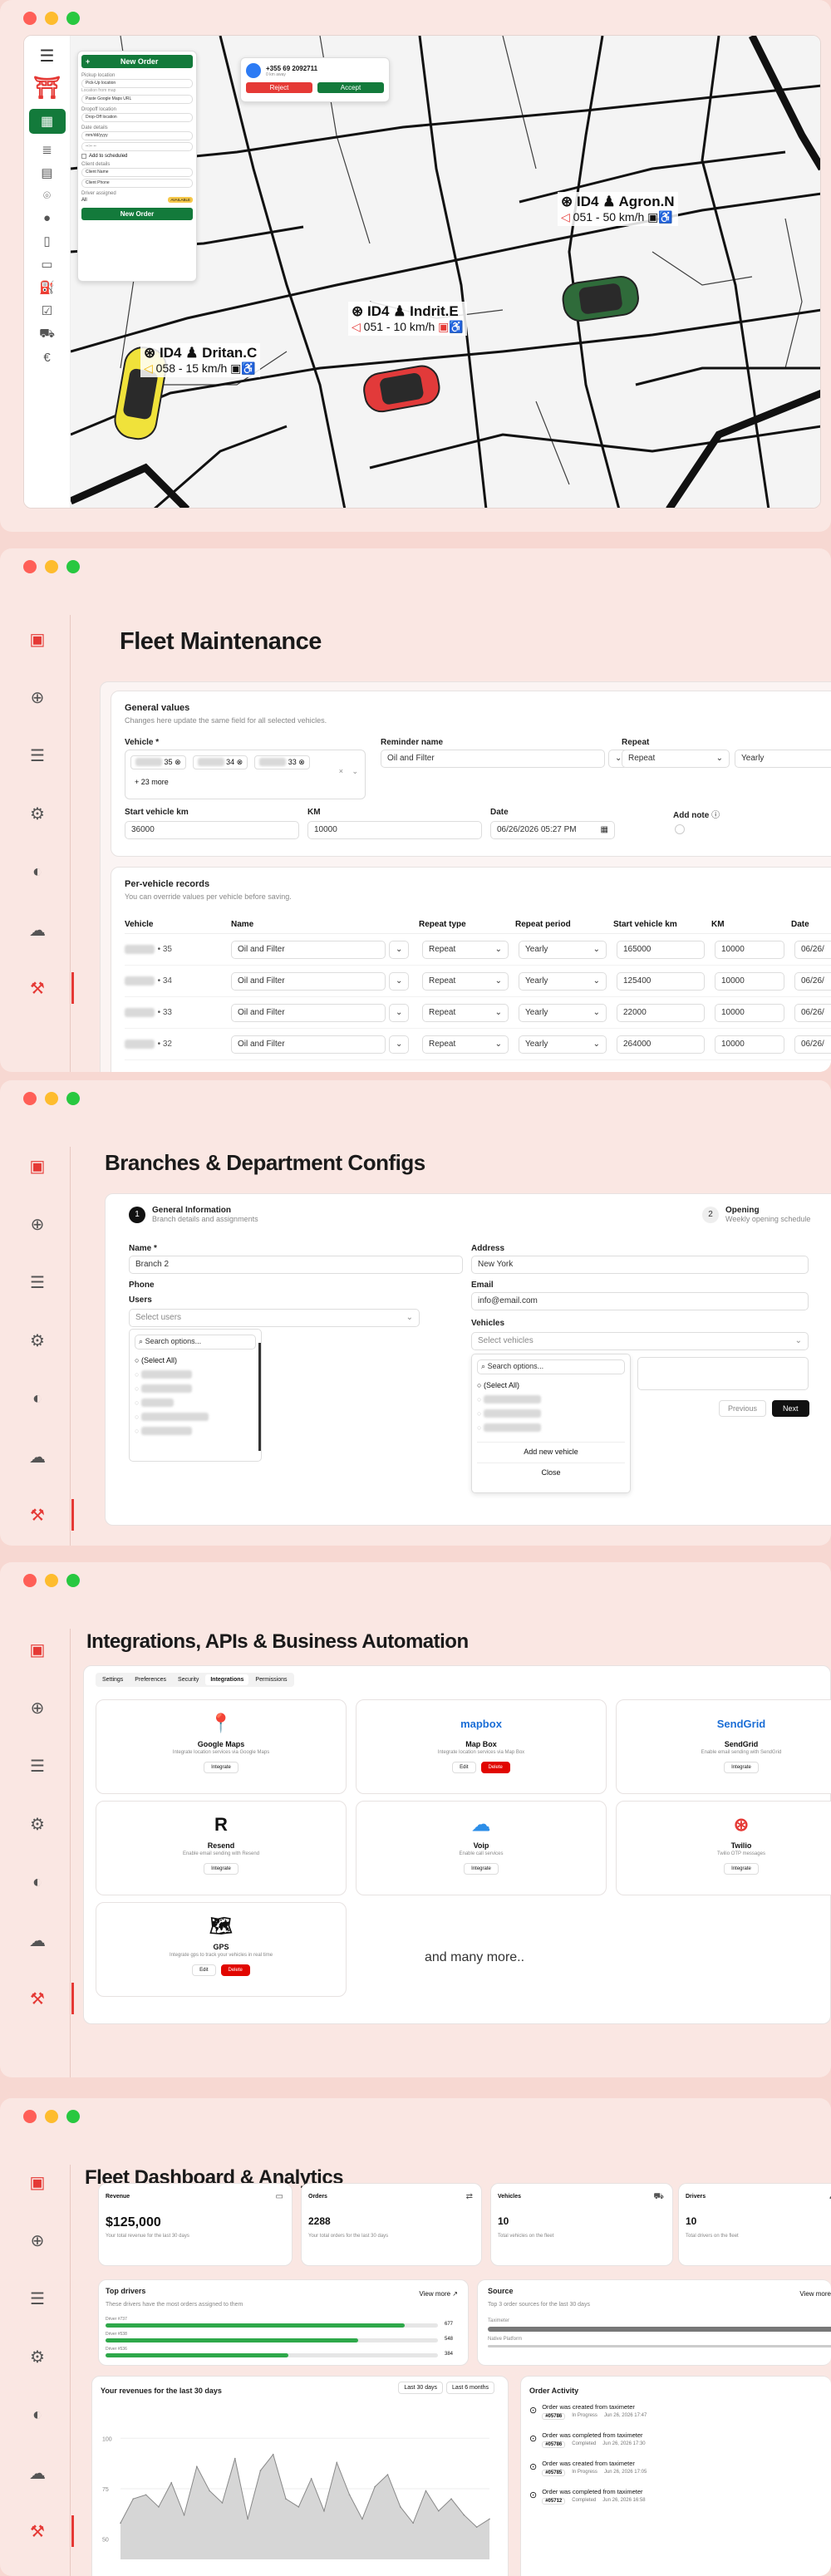  Describe the element at coordinates (271, 1679) in the screenshot. I see `tab-permissions: Permissions` at that location.